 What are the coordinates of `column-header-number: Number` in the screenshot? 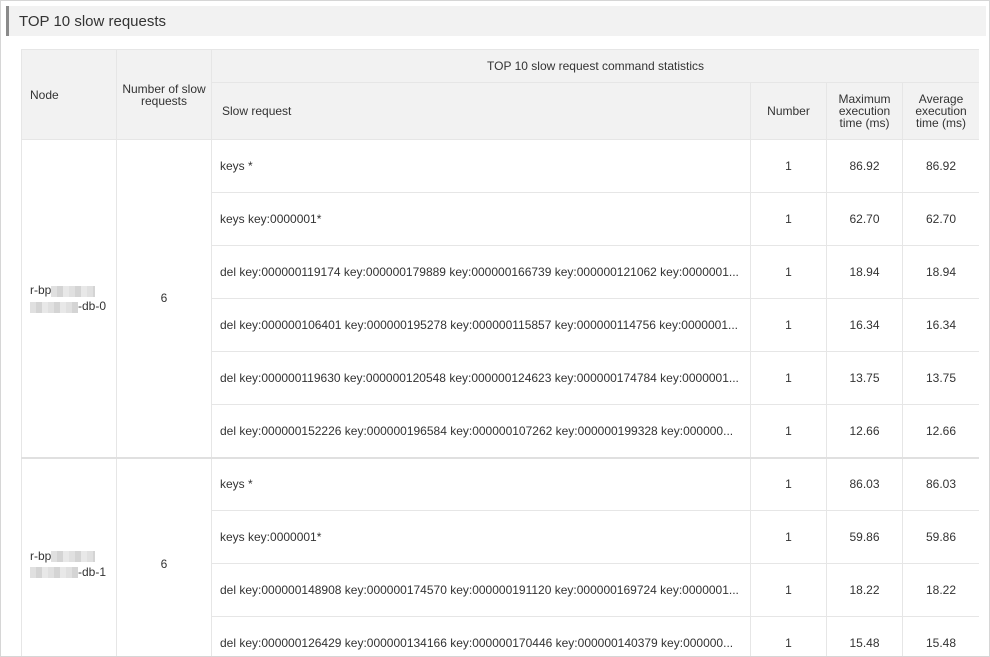 It's located at (788, 111).